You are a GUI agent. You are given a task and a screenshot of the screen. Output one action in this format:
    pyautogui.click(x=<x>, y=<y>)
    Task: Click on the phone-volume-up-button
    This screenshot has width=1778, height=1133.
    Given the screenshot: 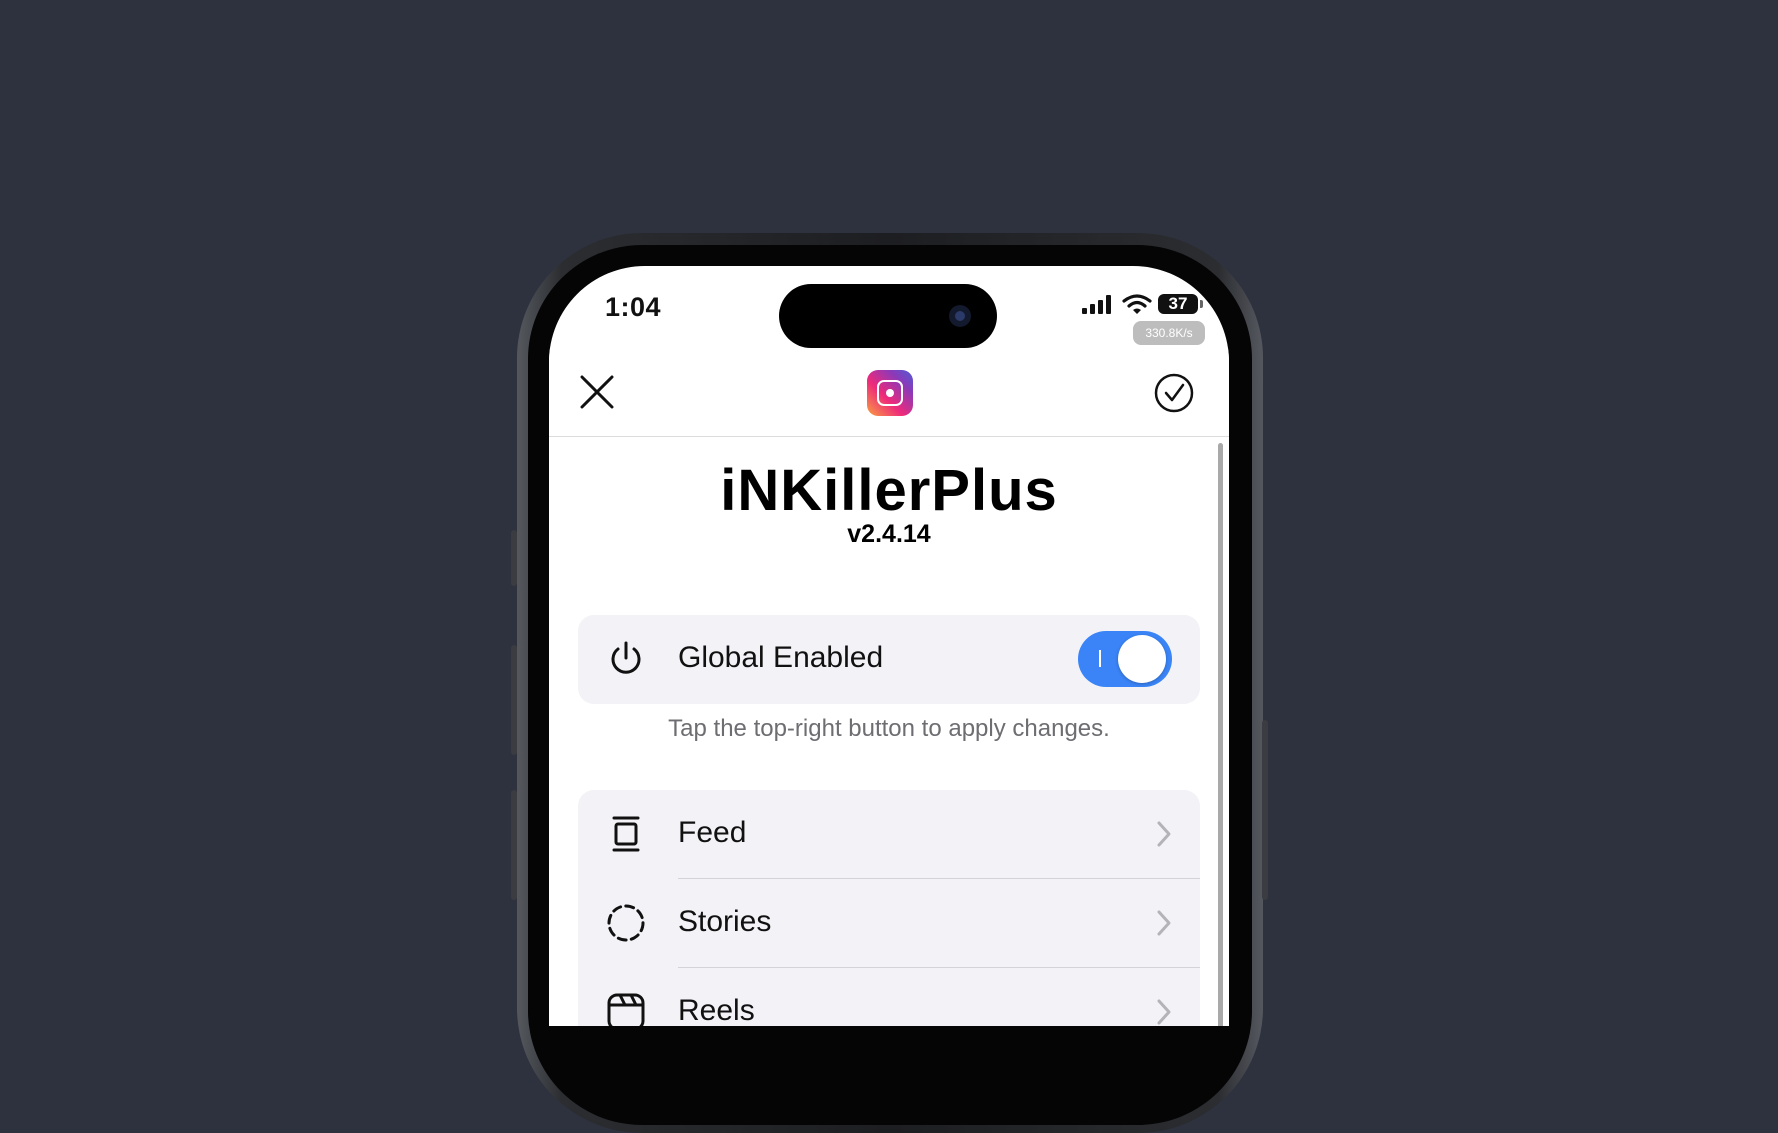 What is the action you would take?
    pyautogui.click(x=514, y=700)
    